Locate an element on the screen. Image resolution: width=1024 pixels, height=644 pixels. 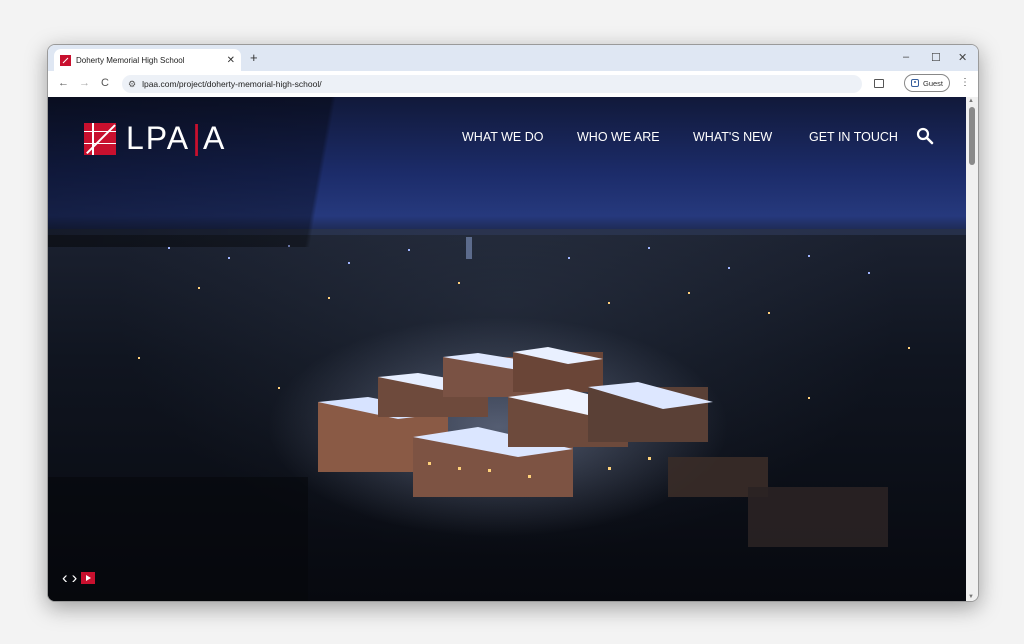
scroll-down-icon: ▼ is located at coordinates (971, 597).